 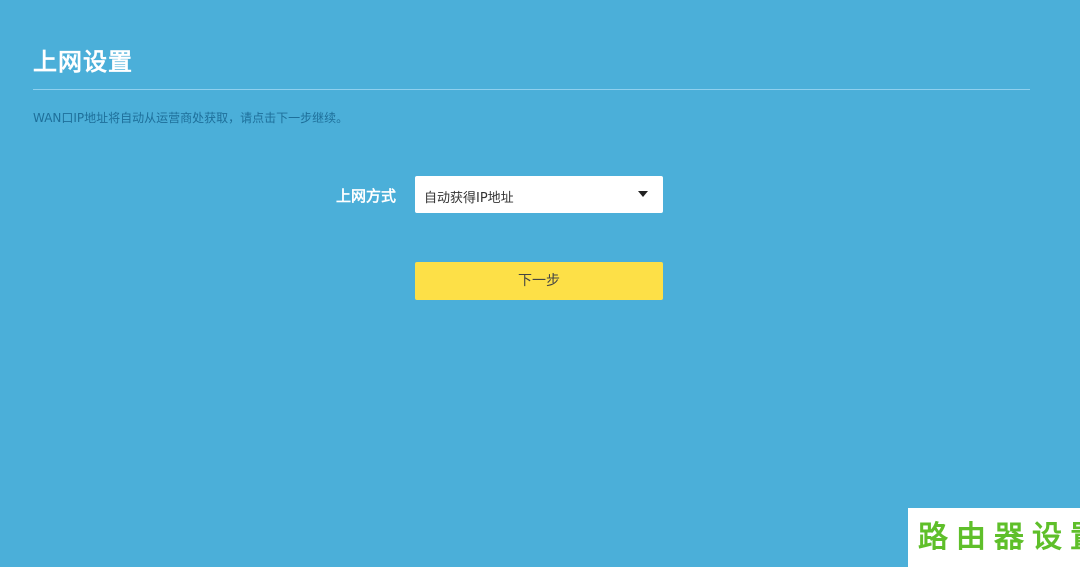 What do you see at coordinates (469, 198) in the screenshot?
I see `connection-type-value: 自动获得IP地址` at bounding box center [469, 198].